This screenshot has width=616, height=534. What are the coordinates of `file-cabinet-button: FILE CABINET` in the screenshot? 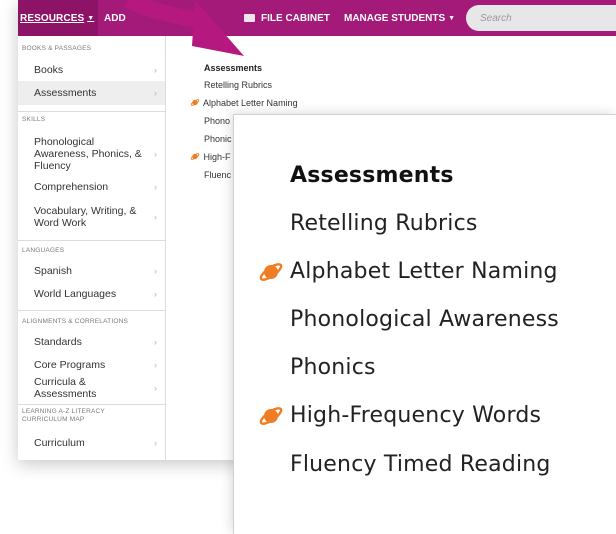 It's located at (287, 18).